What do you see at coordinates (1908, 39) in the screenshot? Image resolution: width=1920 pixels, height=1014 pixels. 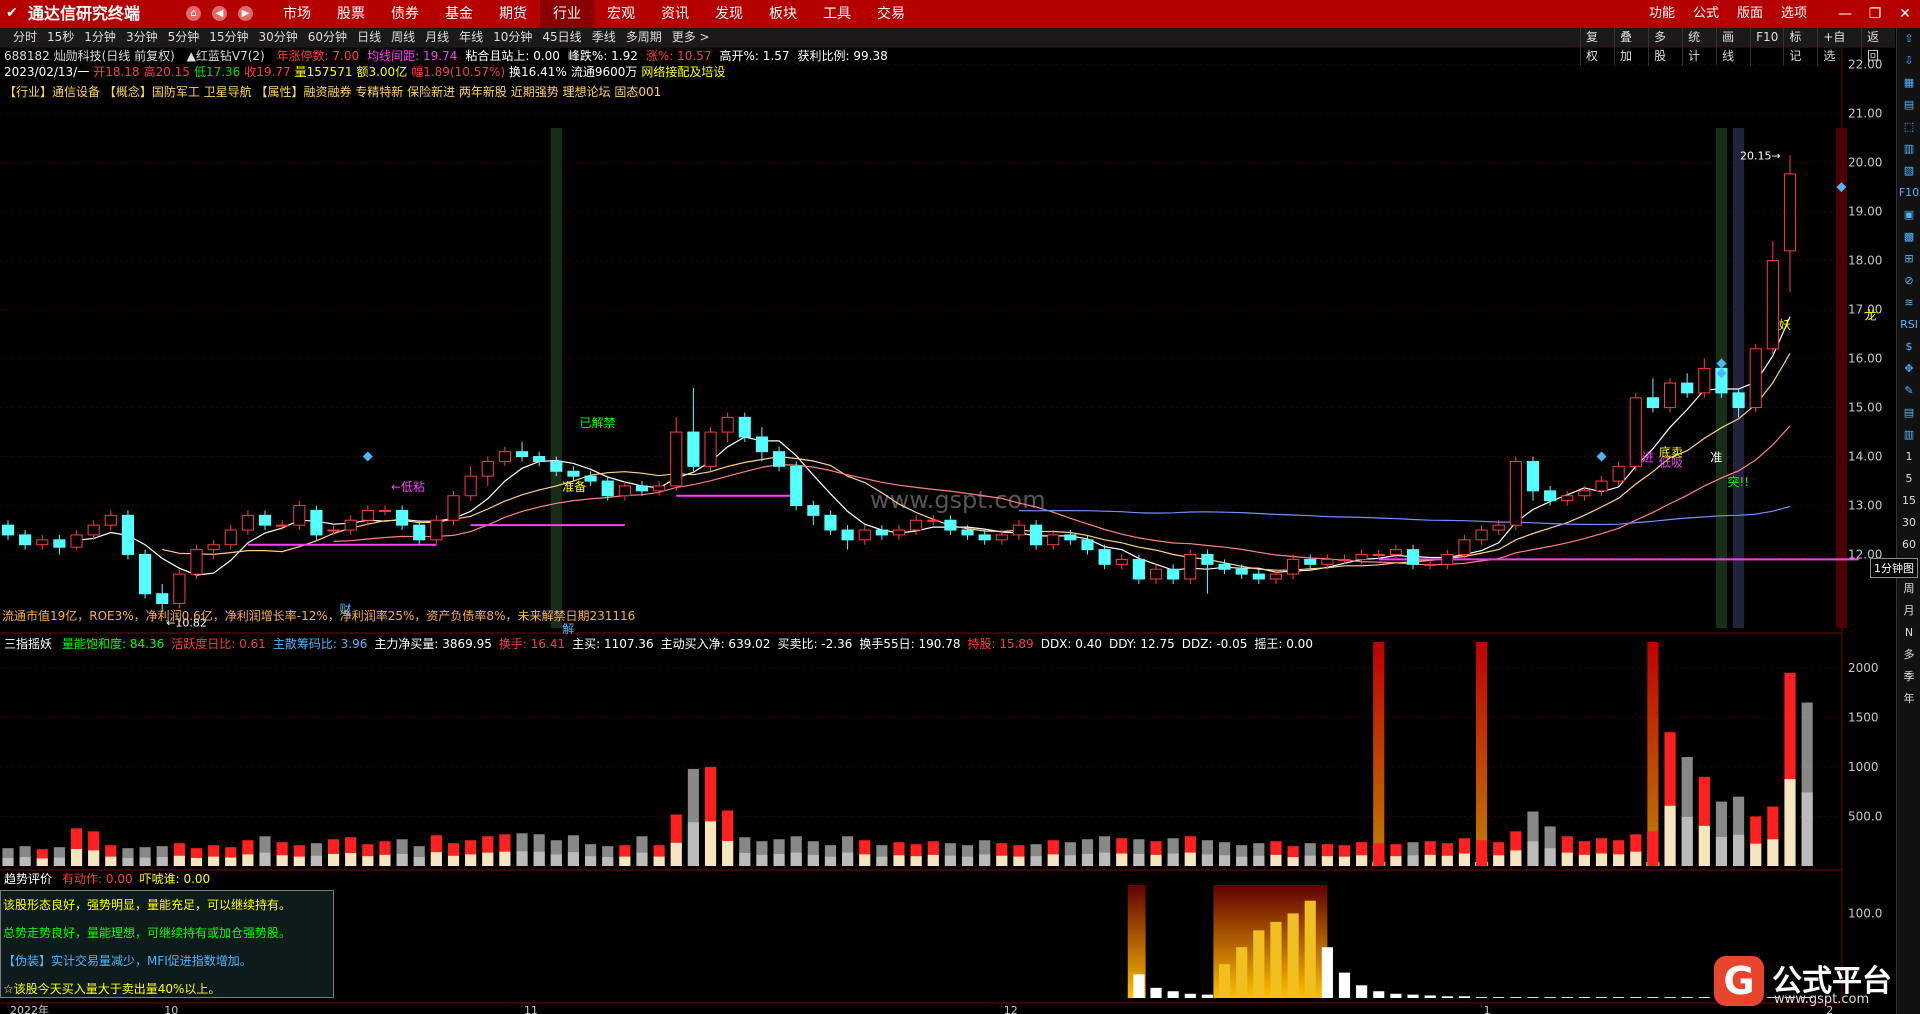 I see `right-tool-0: ⇧` at bounding box center [1908, 39].